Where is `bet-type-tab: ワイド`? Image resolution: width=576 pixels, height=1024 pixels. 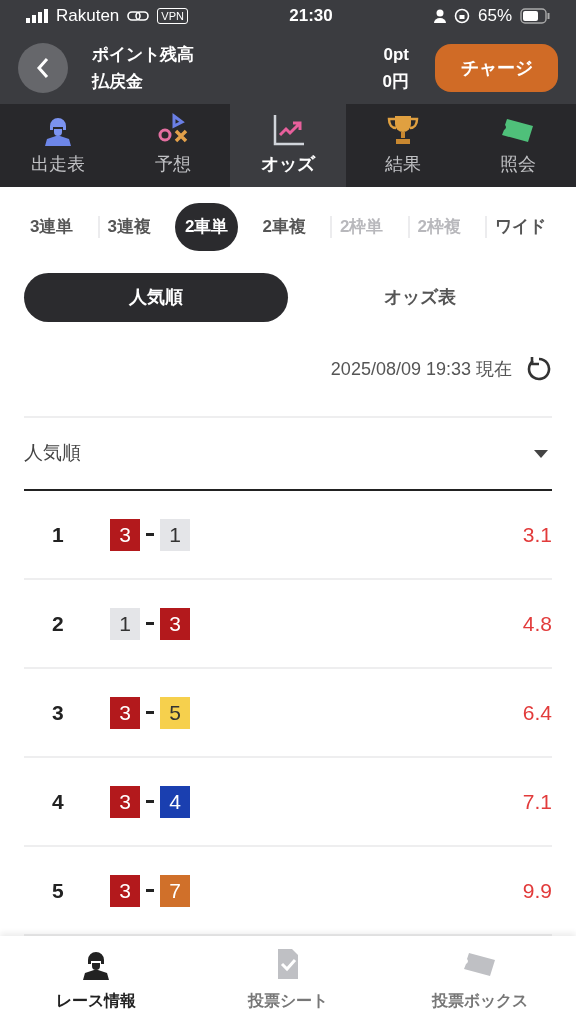 bet-type-tab: ワイド is located at coordinates (520, 227).